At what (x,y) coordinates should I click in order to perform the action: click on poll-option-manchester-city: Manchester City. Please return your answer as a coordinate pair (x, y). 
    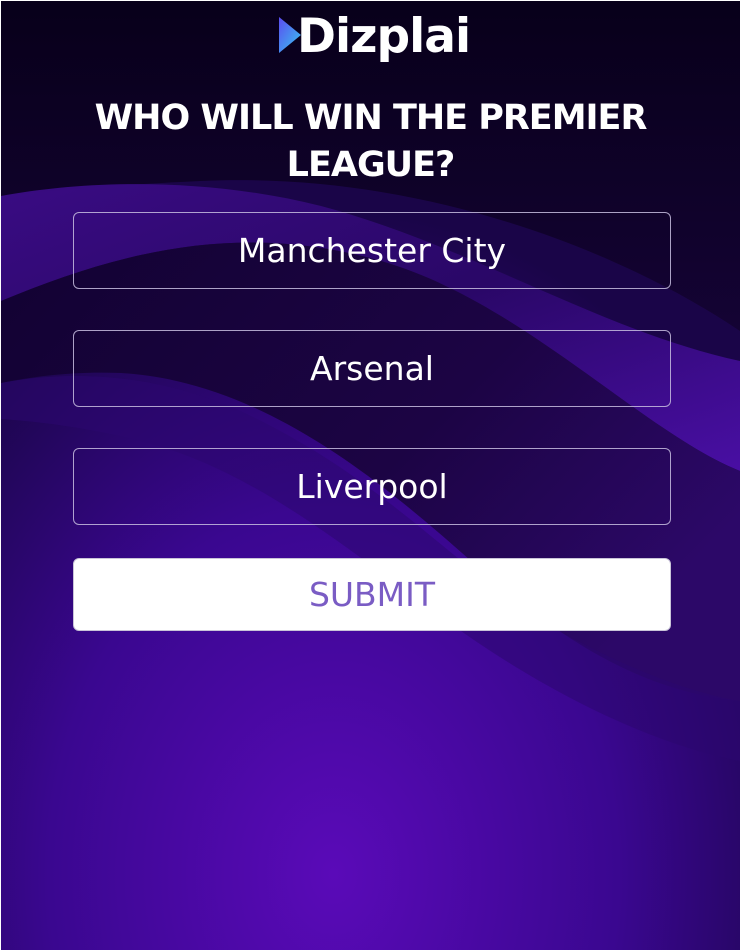
    Looking at the image, I should click on (372, 250).